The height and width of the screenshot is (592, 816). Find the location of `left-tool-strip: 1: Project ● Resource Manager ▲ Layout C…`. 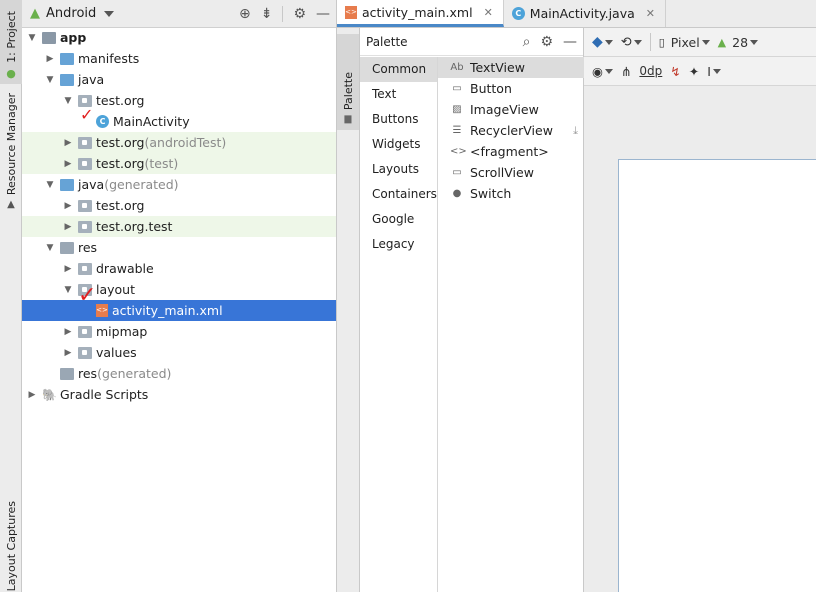

left-tool-strip: 1: Project ● Resource Manager ▲ Layout C… is located at coordinates (11, 296).